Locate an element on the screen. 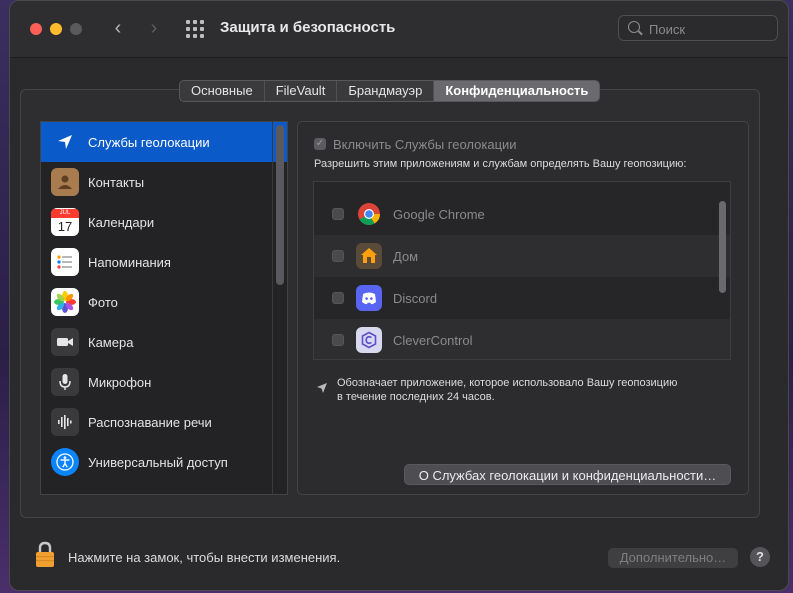 Image resolution: width=793 pixels, height=593 pixels. sidebar-scroll-track is located at coordinates (272, 308).